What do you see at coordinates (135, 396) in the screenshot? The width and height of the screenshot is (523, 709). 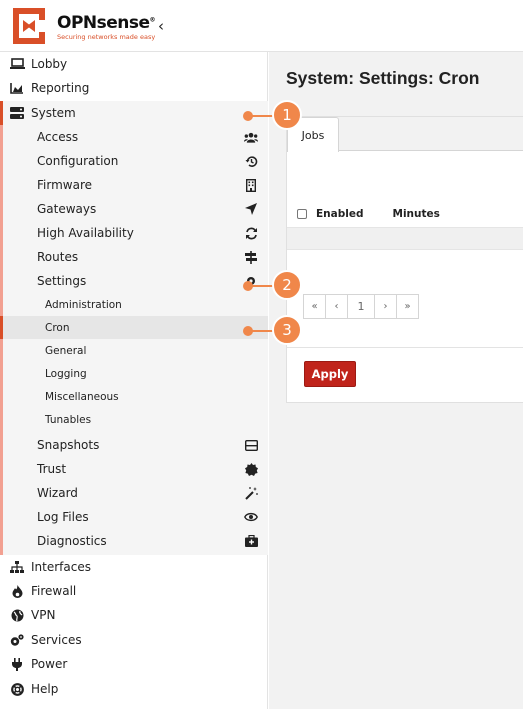 I see `sidebar-item-miscellaneous: Miscellaneous` at bounding box center [135, 396].